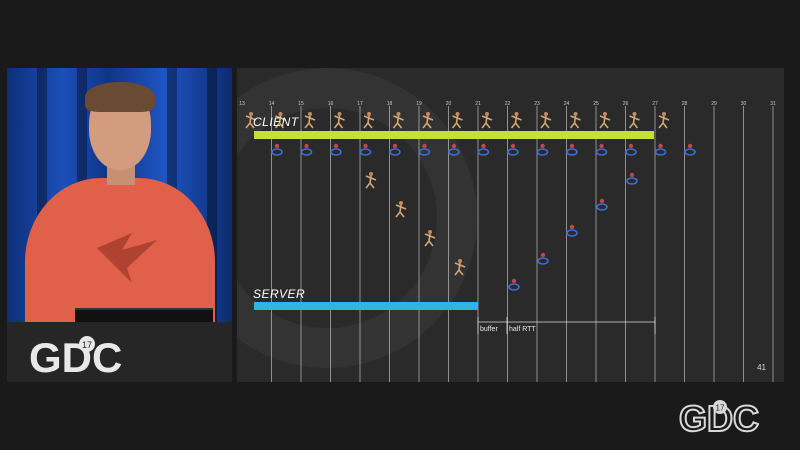 The width and height of the screenshot is (800, 450). I want to click on speaker-hair, so click(120, 97).